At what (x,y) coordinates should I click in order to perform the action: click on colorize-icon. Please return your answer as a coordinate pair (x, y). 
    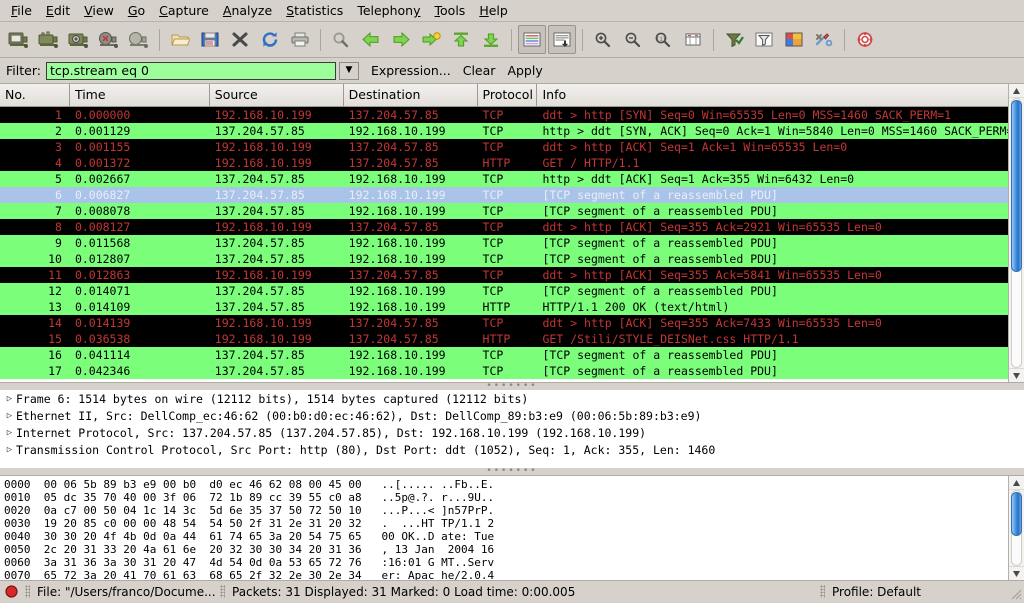
    Looking at the image, I should click on (532, 39).